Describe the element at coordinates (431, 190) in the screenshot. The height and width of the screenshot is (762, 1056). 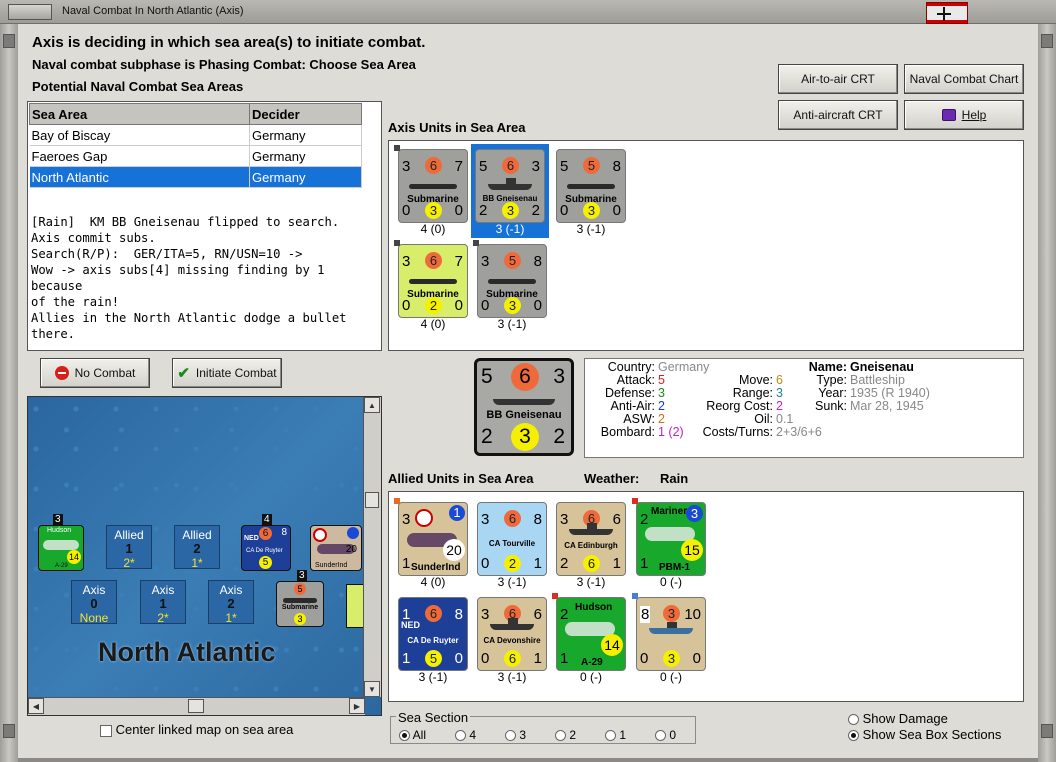
I see `axis-unit-submarine: 3 6 7 Submarine 0 3 0 4 (0)` at that location.